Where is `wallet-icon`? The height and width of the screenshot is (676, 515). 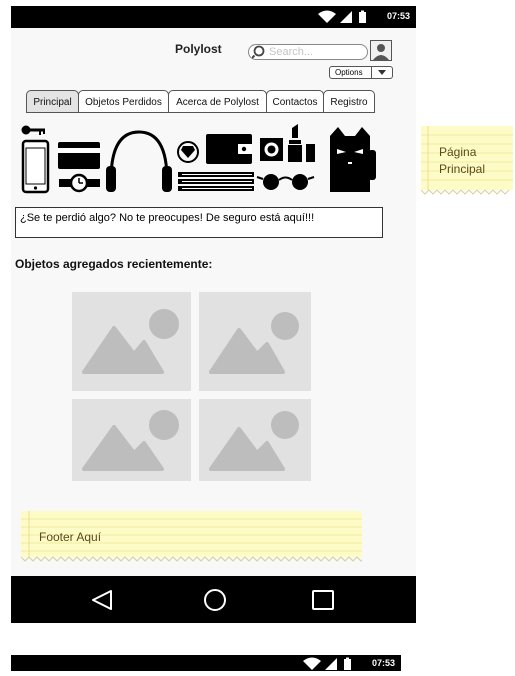
wallet-icon is located at coordinates (229, 149).